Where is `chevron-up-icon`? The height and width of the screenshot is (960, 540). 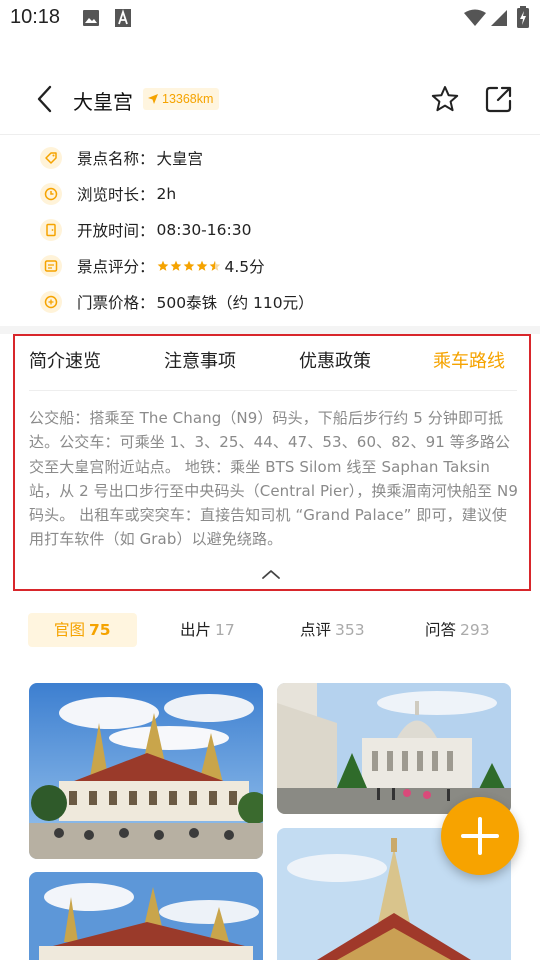 chevron-up-icon is located at coordinates (271, 574).